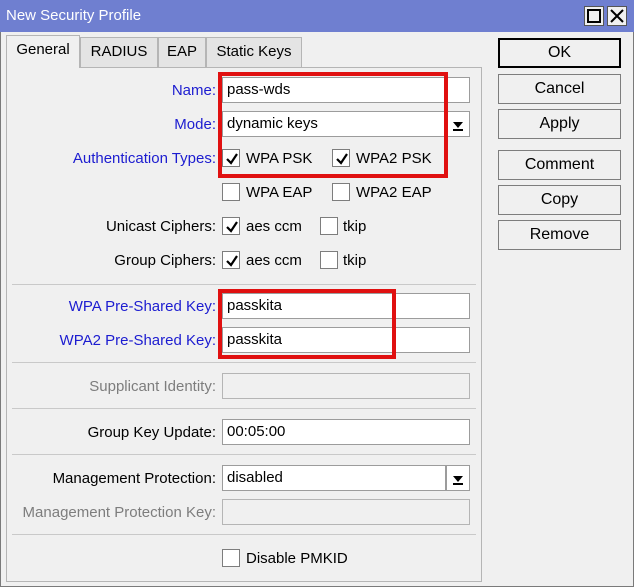 The height and width of the screenshot is (587, 634). Describe the element at coordinates (74, 15) in the screenshot. I see `window-title: New Security Profile` at that location.